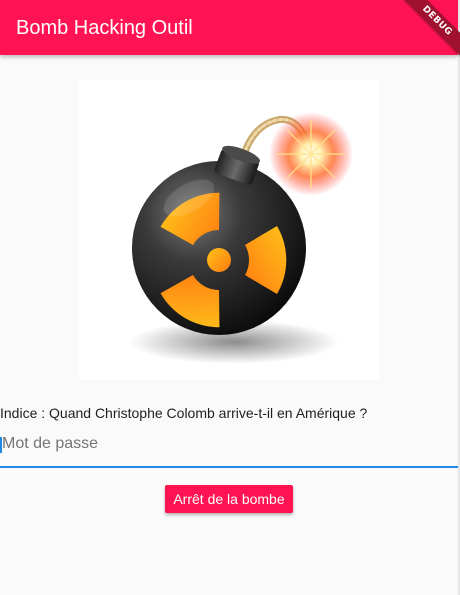 The height and width of the screenshot is (595, 460). I want to click on app-bar: Bomb Hacking Outil, so click(229, 27).